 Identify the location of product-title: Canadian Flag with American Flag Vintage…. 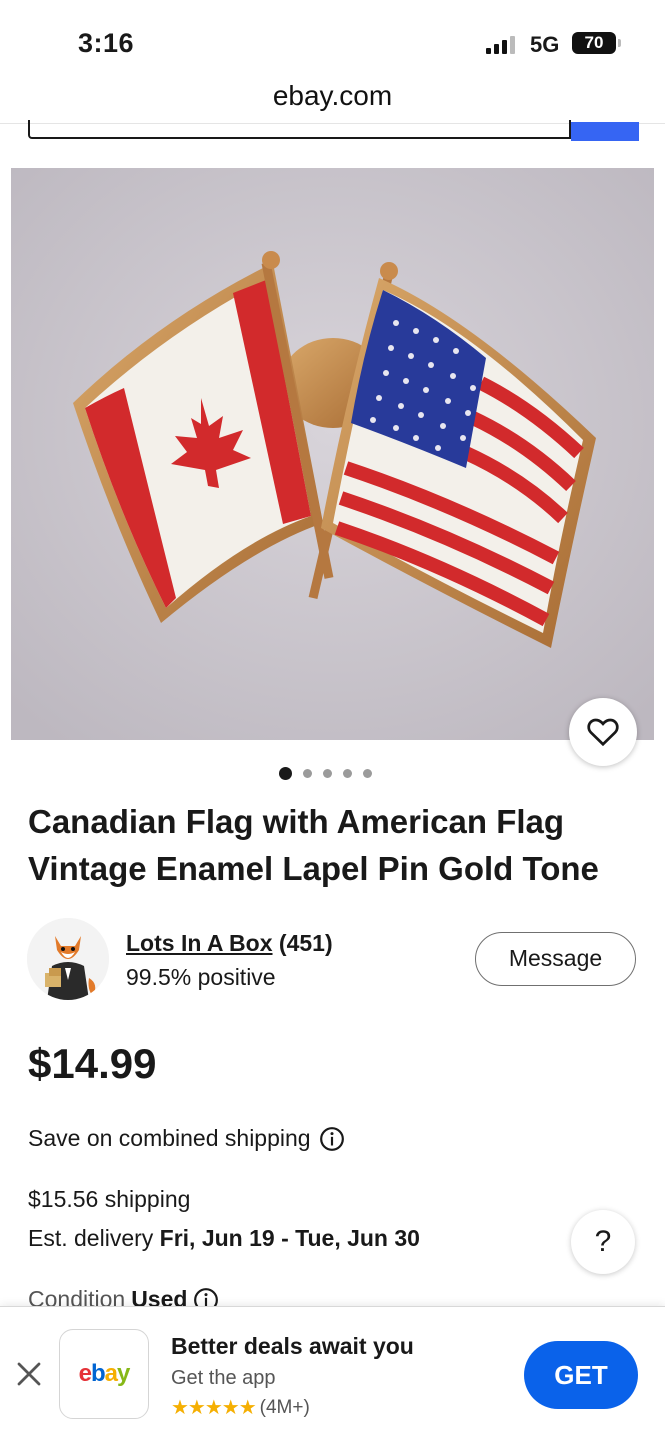
(313, 845).